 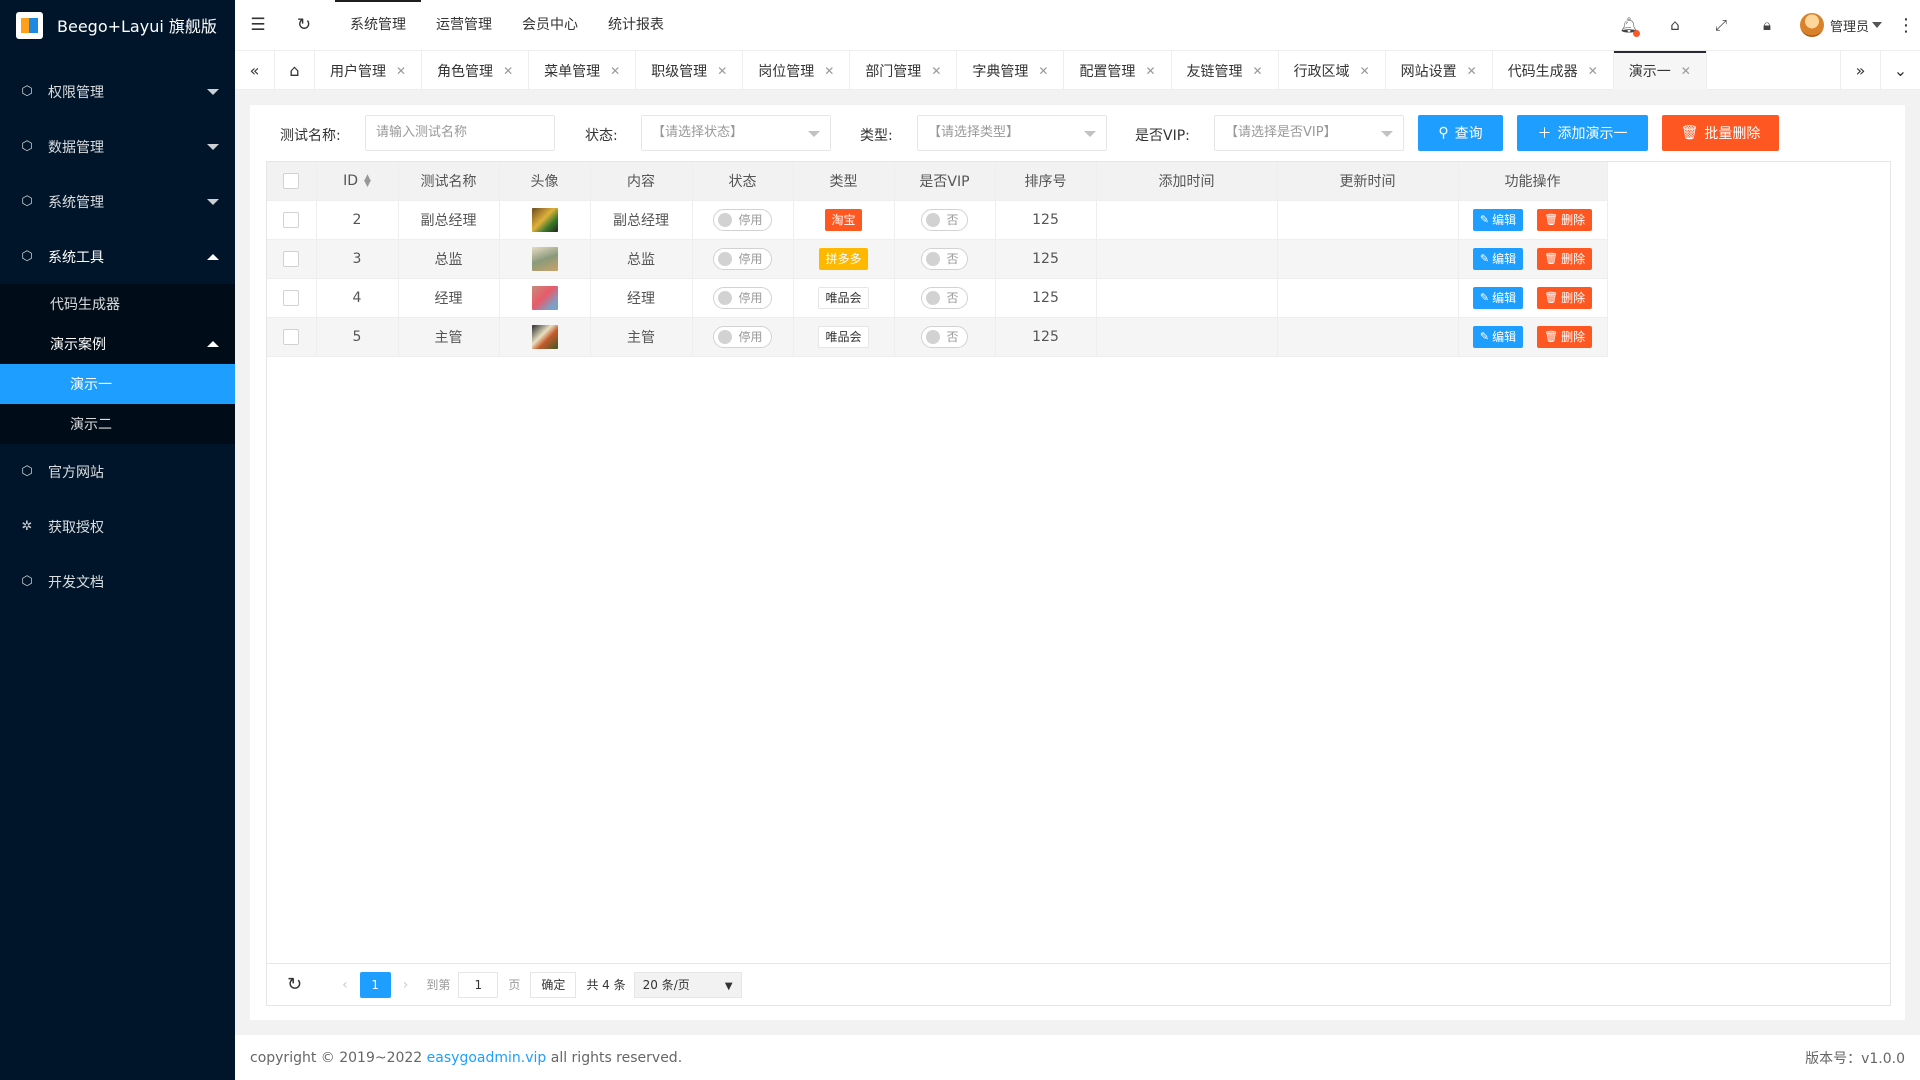 I want to click on fullscreen-icon: ⤢, so click(x=1721, y=25).